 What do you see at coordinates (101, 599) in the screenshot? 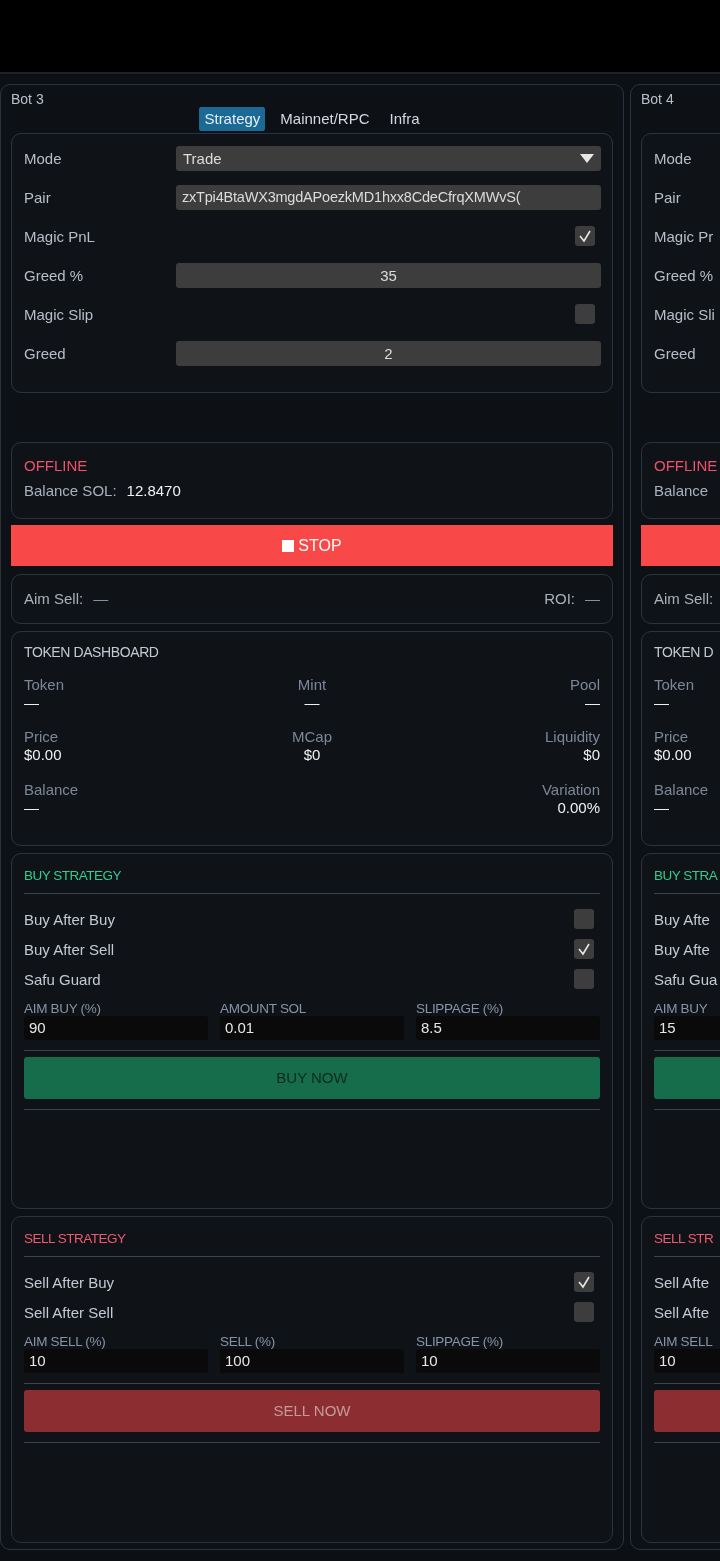
I see `aim-sell-value: —` at bounding box center [101, 599].